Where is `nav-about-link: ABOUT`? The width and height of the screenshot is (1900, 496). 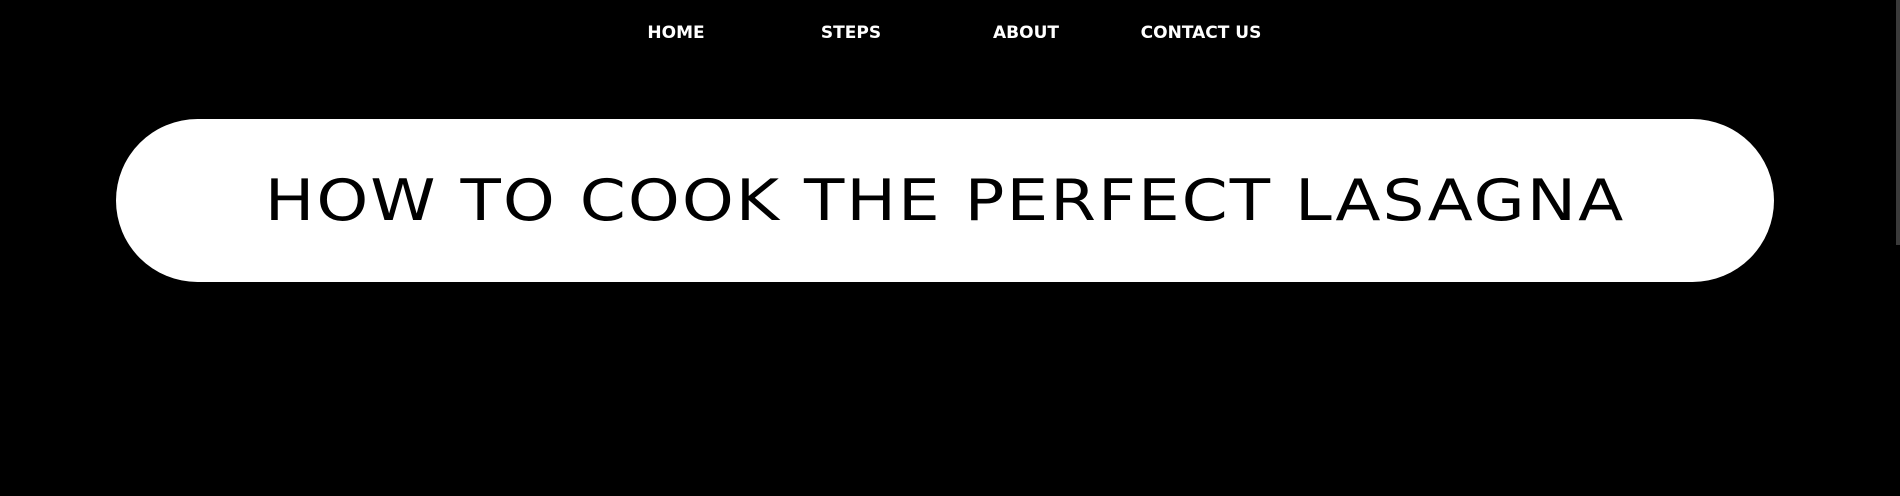 nav-about-link: ABOUT is located at coordinates (1026, 33).